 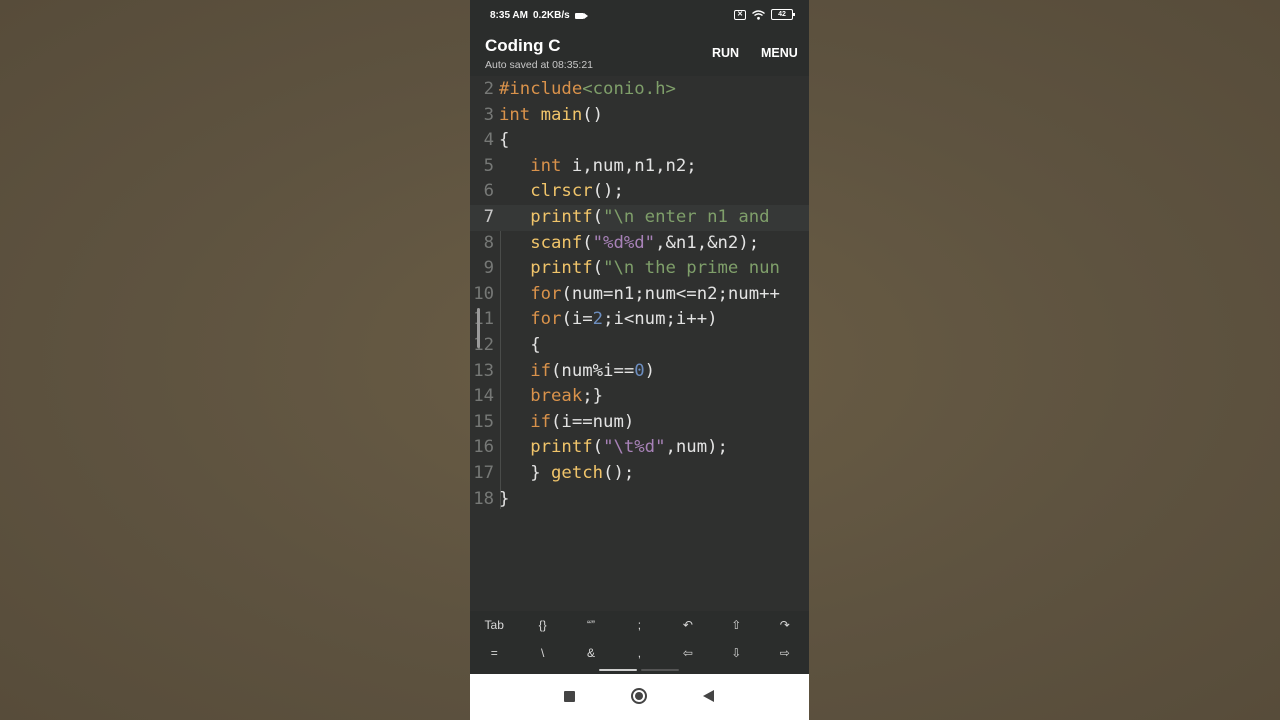 I want to click on symbol-key: &, so click(x=591, y=653).